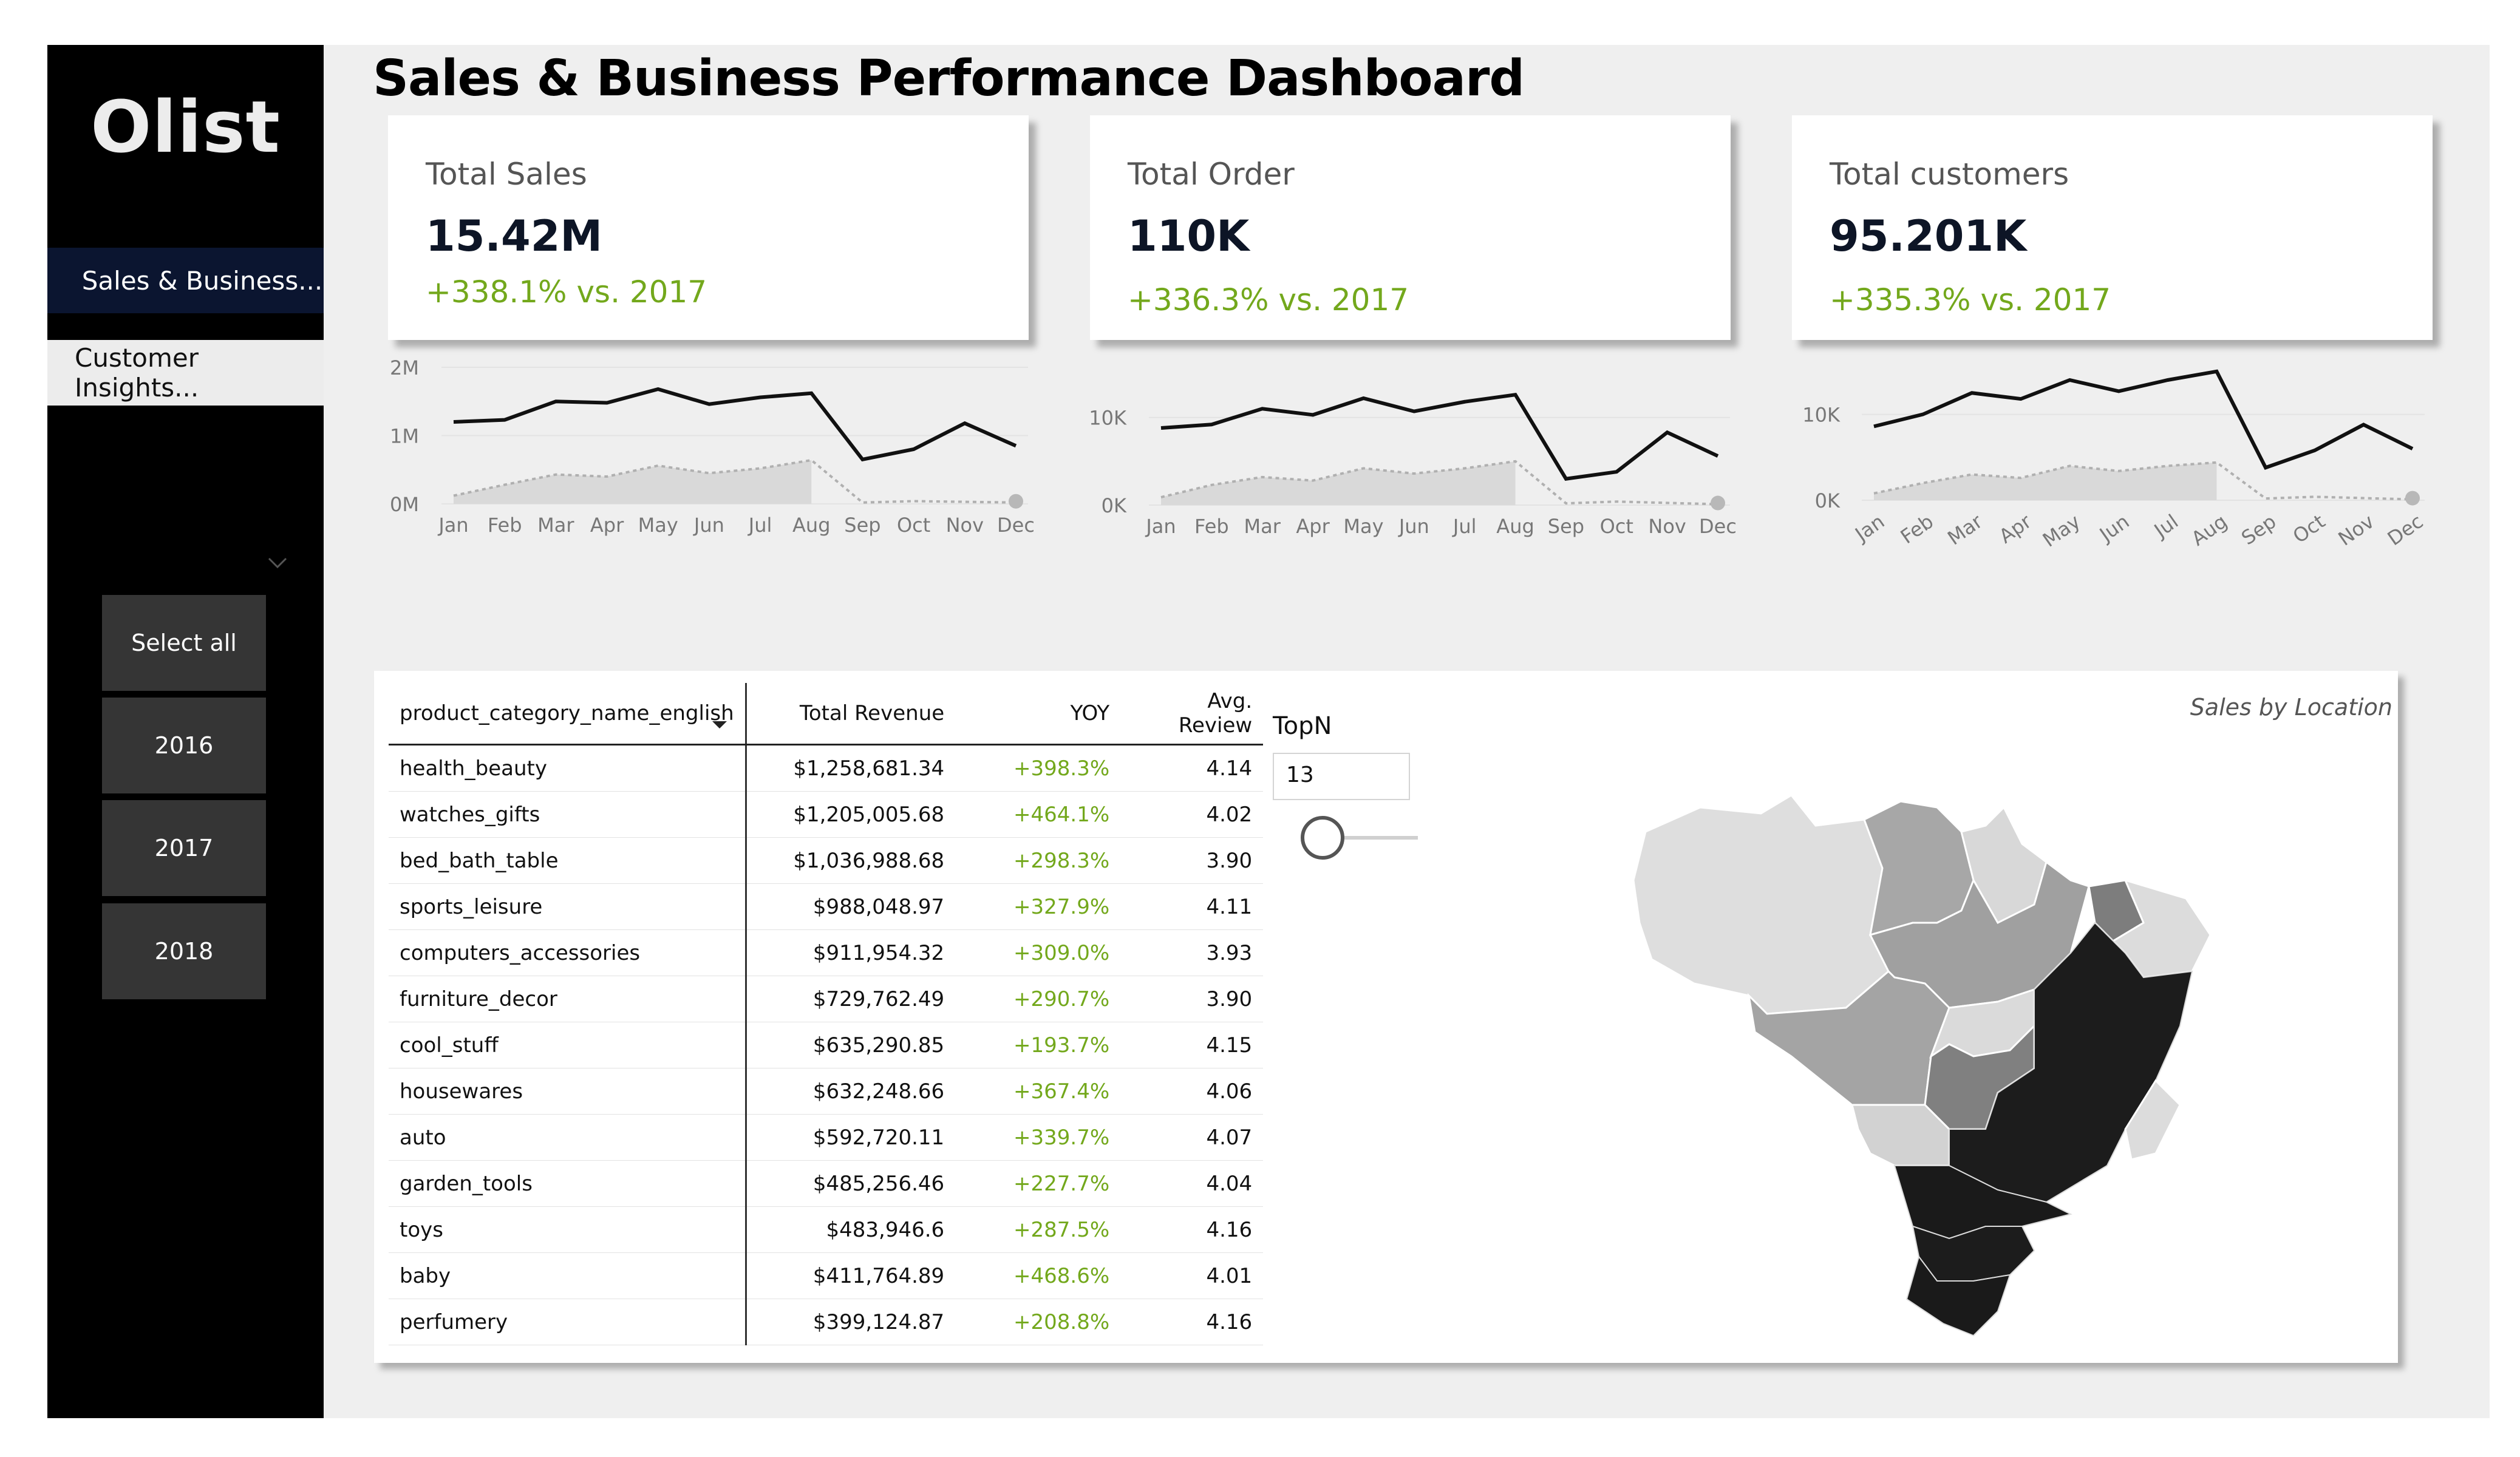 The width and height of the screenshot is (2520, 1457). I want to click on table-row: garden_tools $485,256.46 +227.7% 4.04, so click(826, 1183).